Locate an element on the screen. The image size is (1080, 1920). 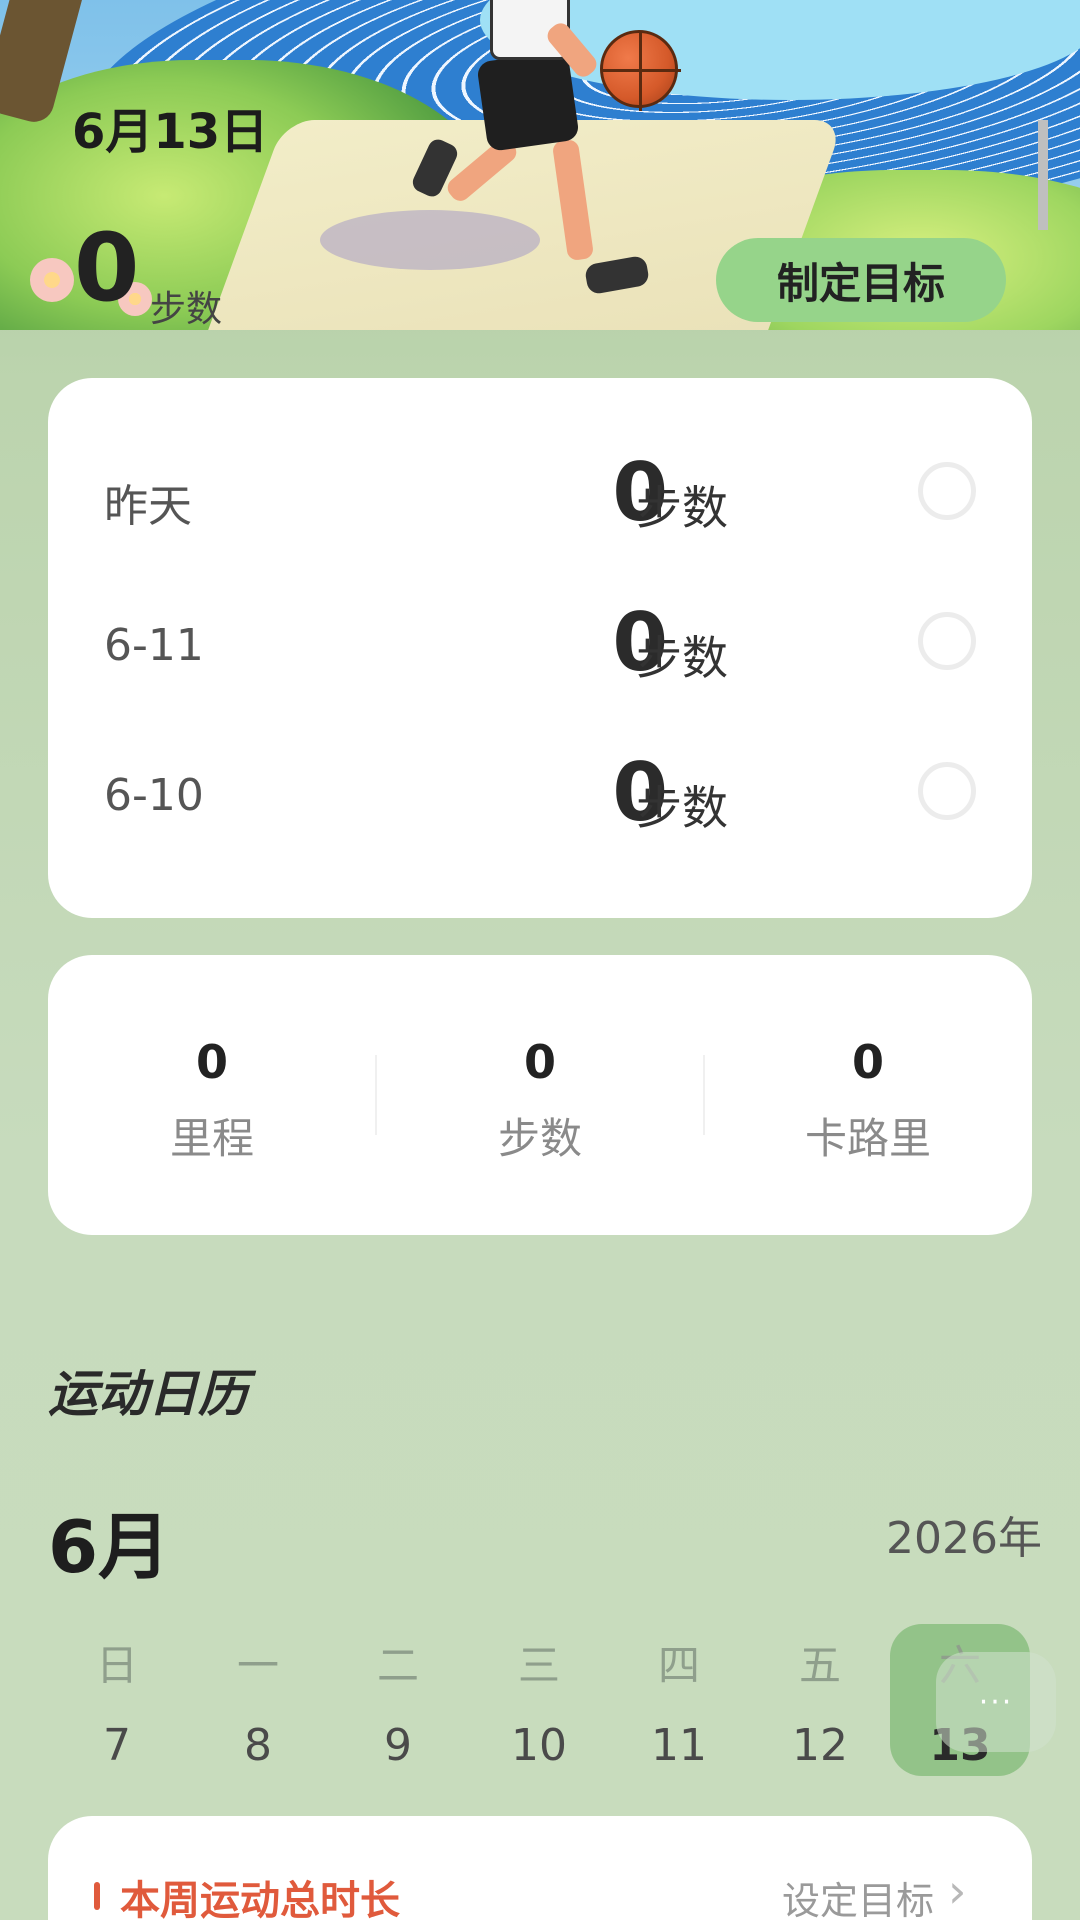
history-row: 昨天 0 步数 is located at coordinates (540, 498).